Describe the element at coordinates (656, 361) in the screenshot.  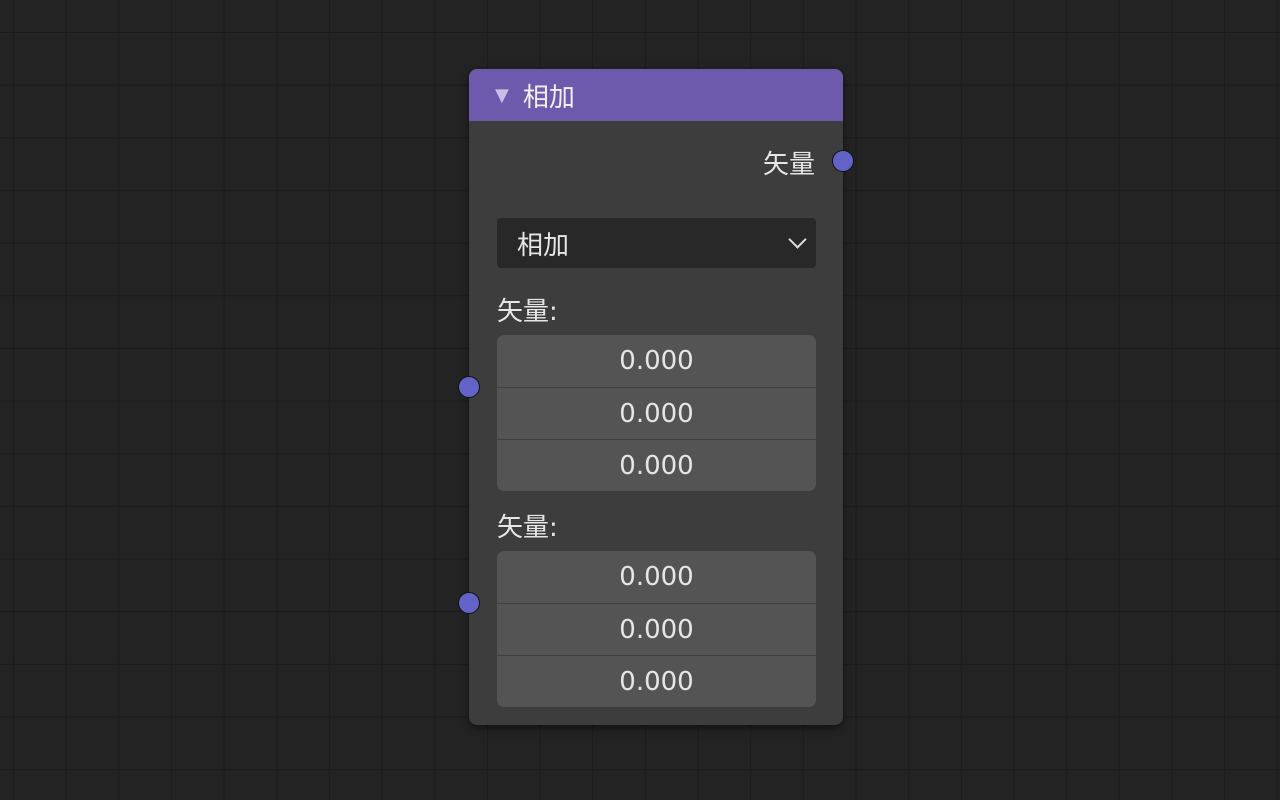
I see `input-1-x-field: 0.000` at that location.